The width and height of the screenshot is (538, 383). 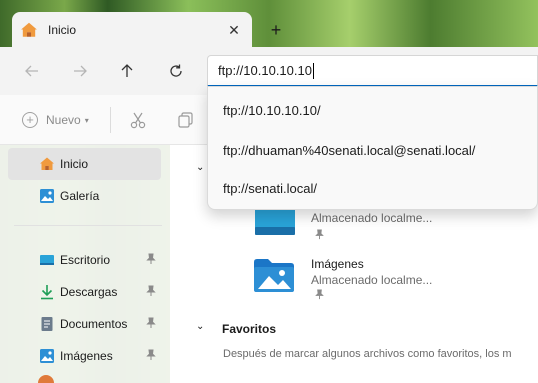 I want to click on sidebar-item-inicio: Inicio, so click(x=84, y=164).